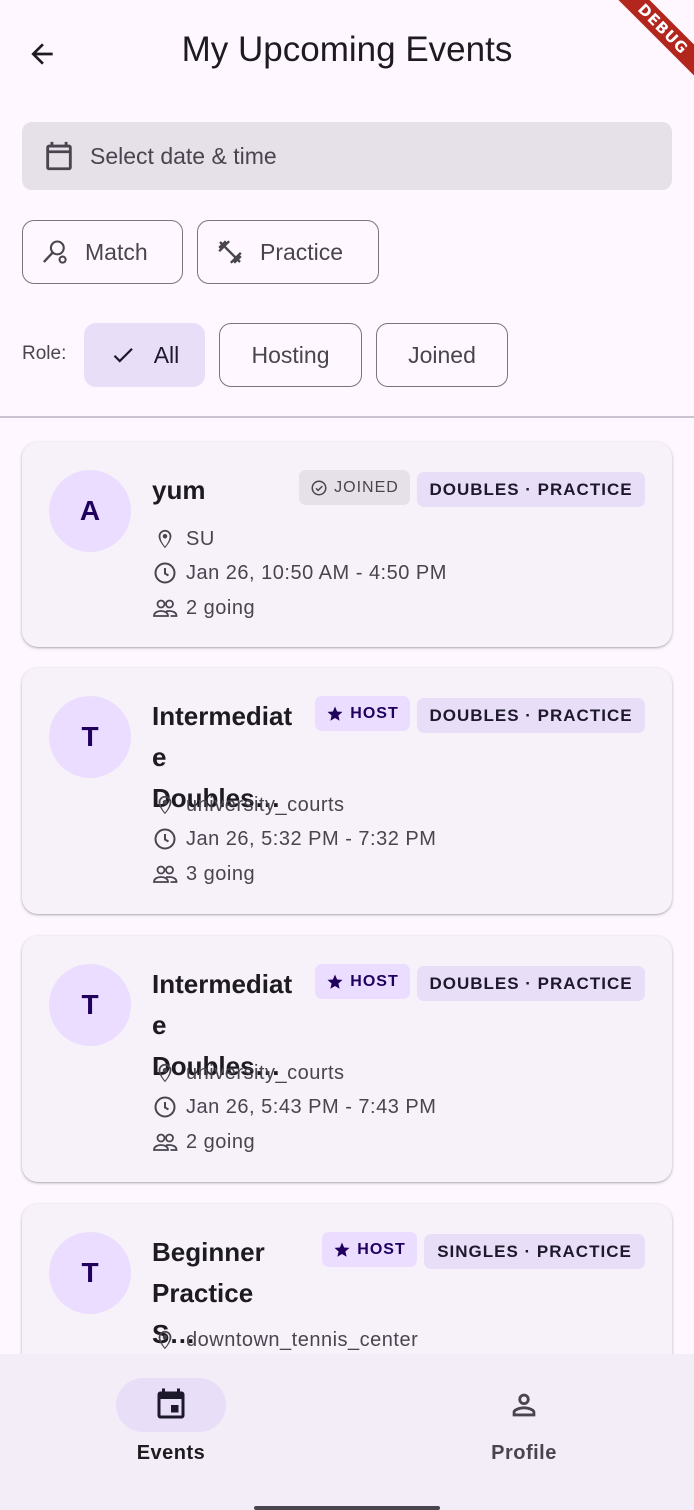  I want to click on event-location: SU, so click(183, 539).